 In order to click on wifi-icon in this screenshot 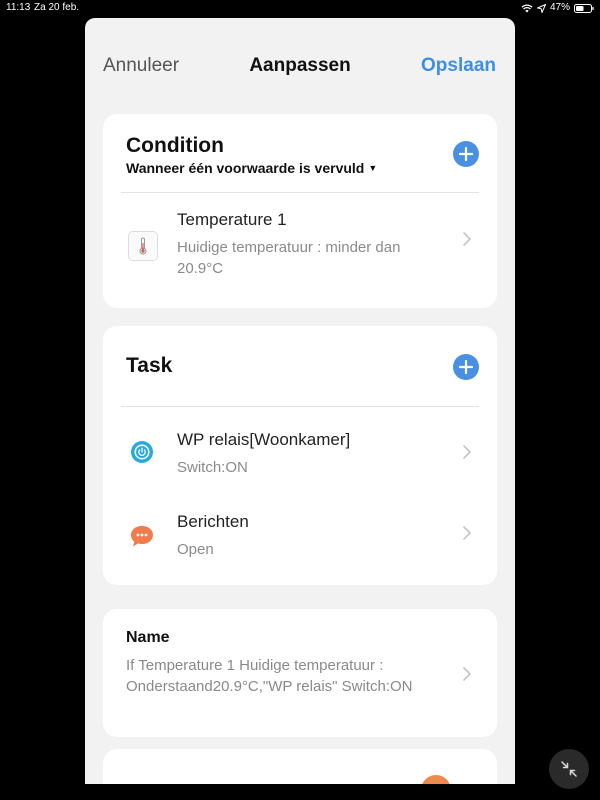, I will do `click(527, 8)`.